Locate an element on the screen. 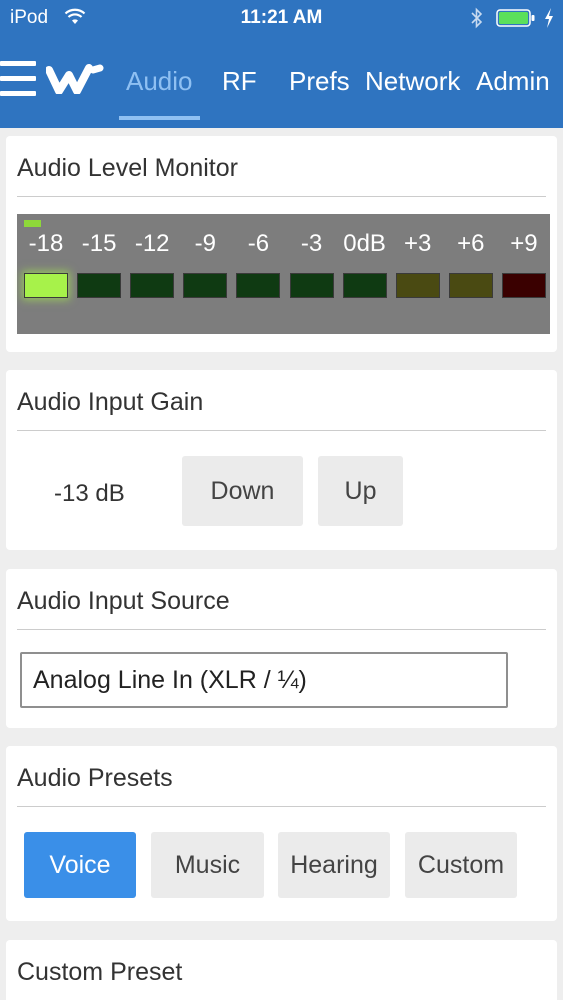 The image size is (563, 1000). peak-indicator is located at coordinates (32, 223).